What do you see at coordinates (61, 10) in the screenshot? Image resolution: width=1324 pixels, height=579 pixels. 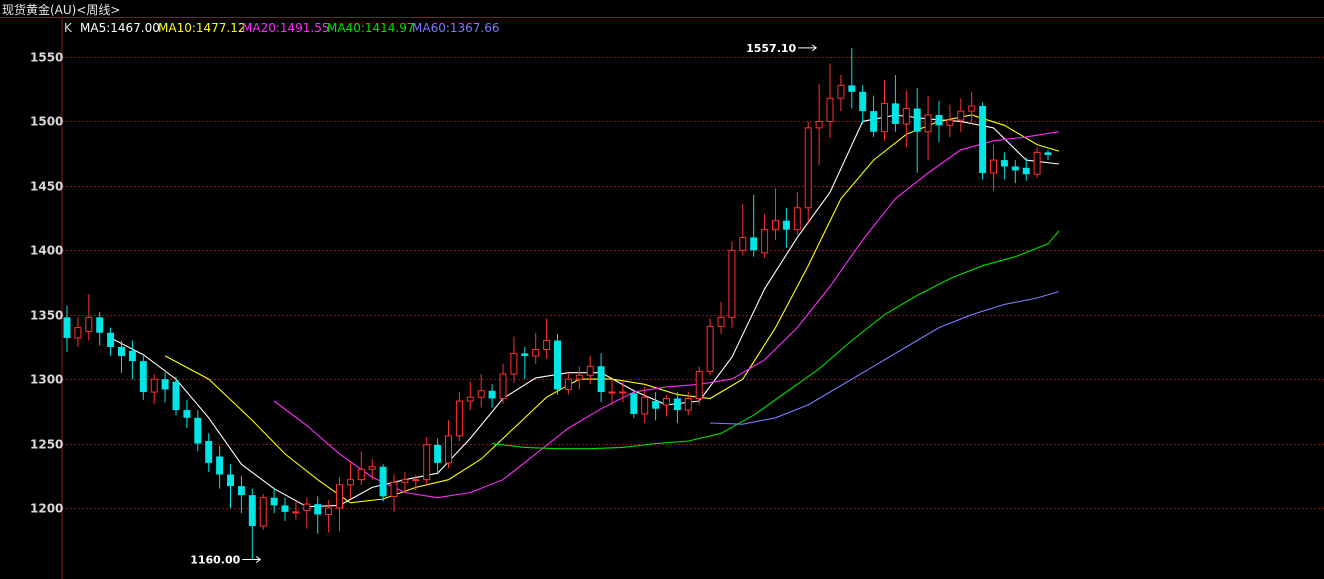 I see `chart-title: 现货黄金(AU)<周线>` at bounding box center [61, 10].